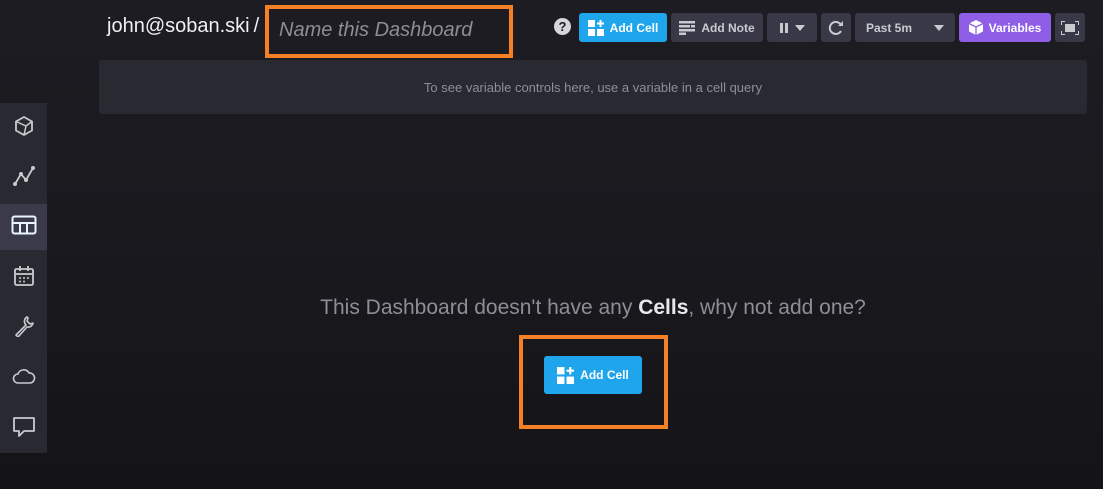 This screenshot has width=1103, height=489. What do you see at coordinates (479, 307) in the screenshot?
I see `empty-state-text-before: This Dashboard doesn't have any` at bounding box center [479, 307].